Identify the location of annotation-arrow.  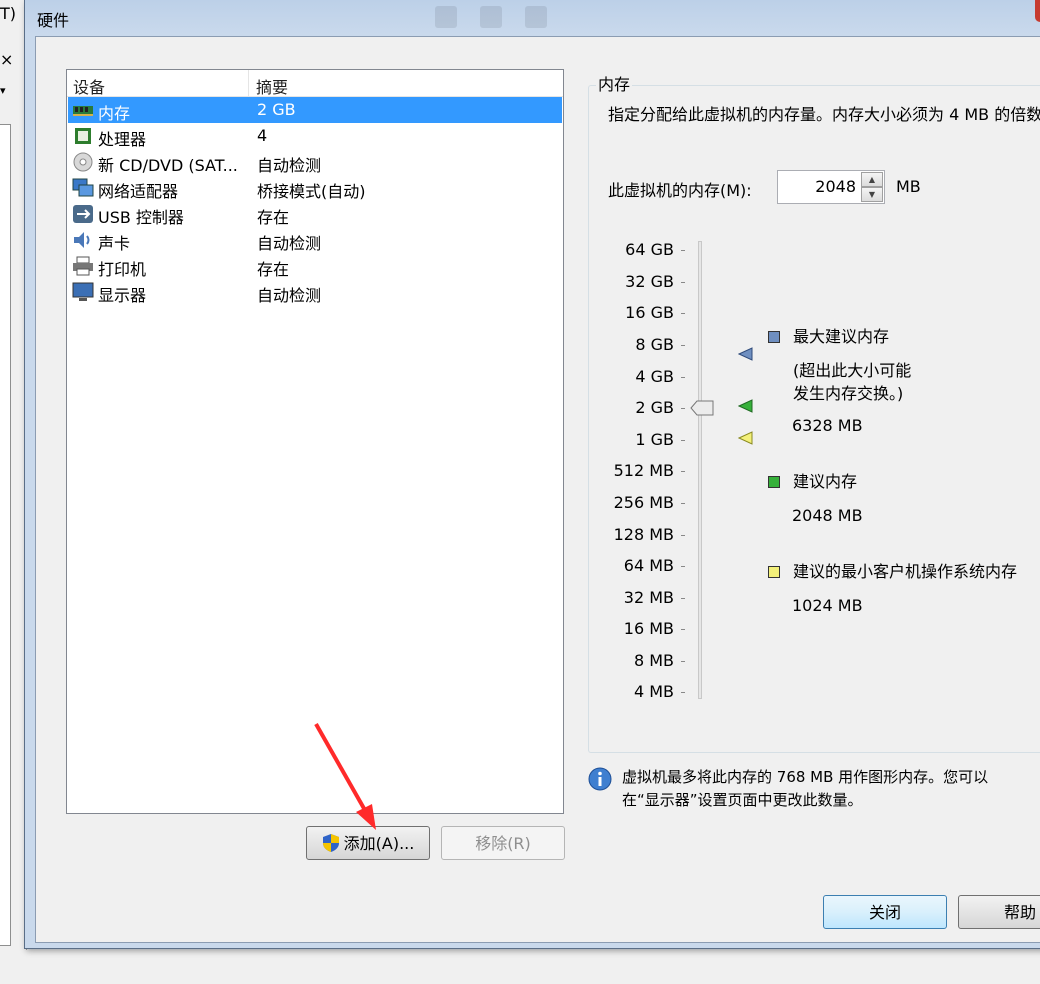
(345, 776).